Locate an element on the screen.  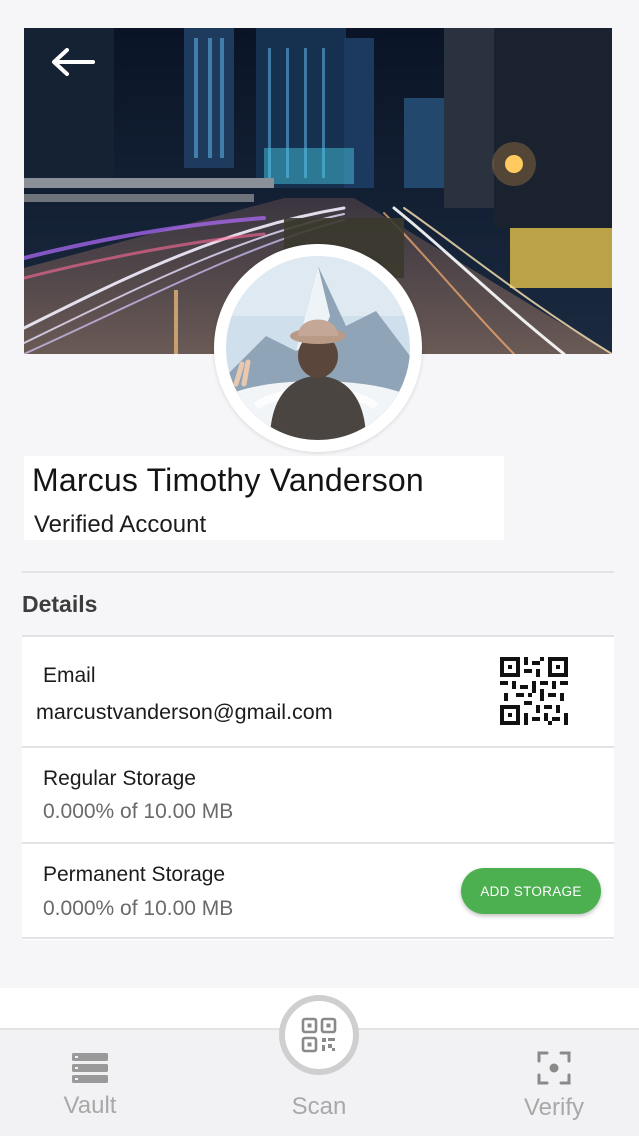
qr-code-button is located at coordinates (534, 691).